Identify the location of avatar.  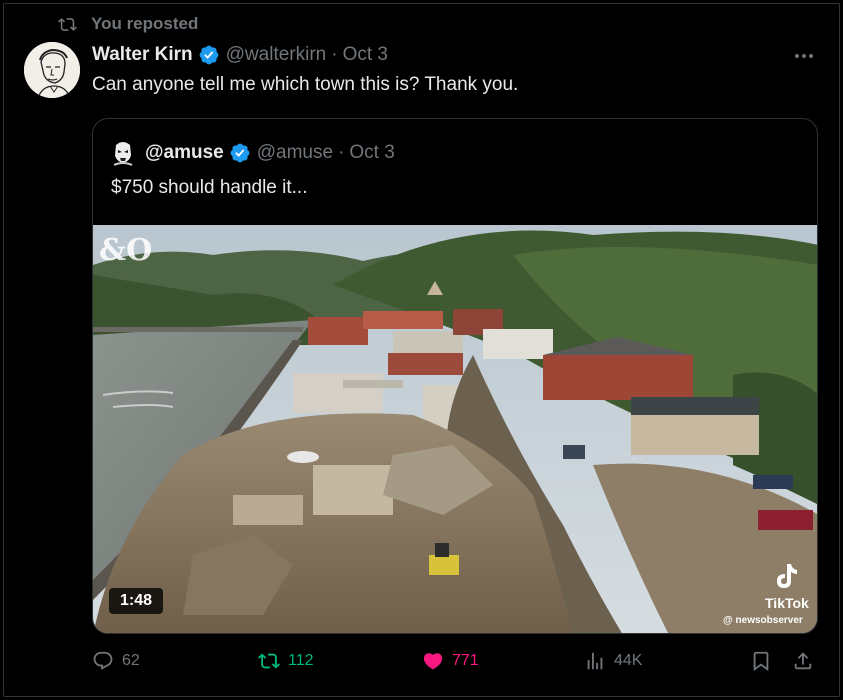
(52, 70).